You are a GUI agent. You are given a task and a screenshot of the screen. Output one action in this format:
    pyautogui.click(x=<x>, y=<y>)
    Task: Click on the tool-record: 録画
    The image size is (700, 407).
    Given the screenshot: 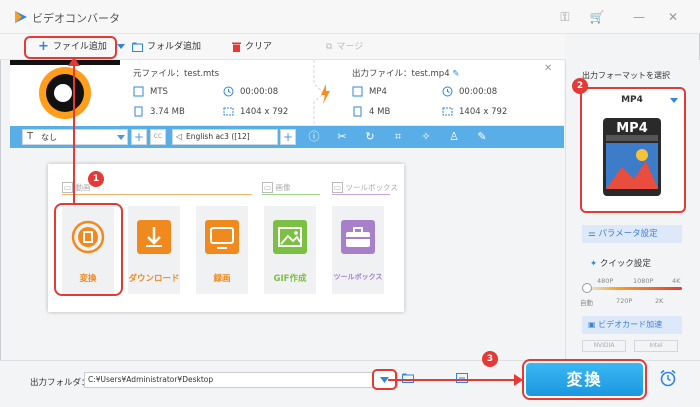 What is the action you would take?
    pyautogui.click(x=222, y=250)
    